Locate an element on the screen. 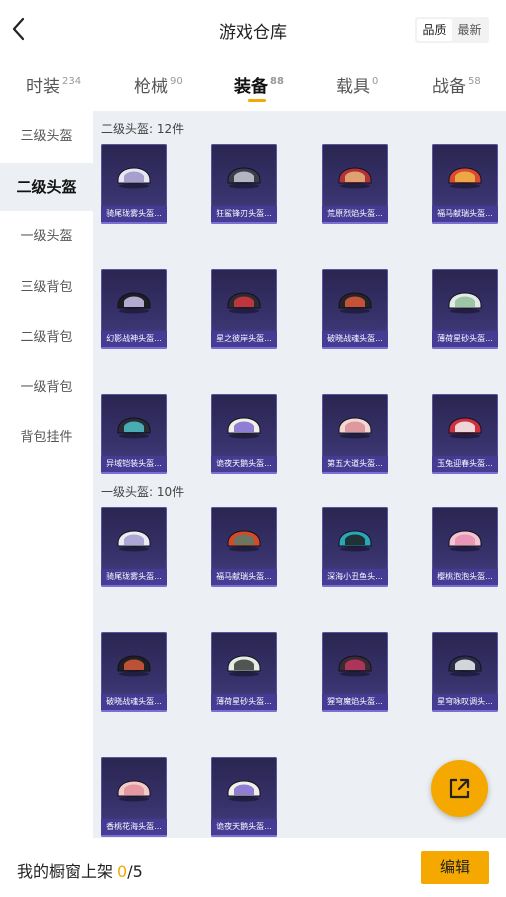  tab-label: 枪械 is located at coordinates (151, 87).